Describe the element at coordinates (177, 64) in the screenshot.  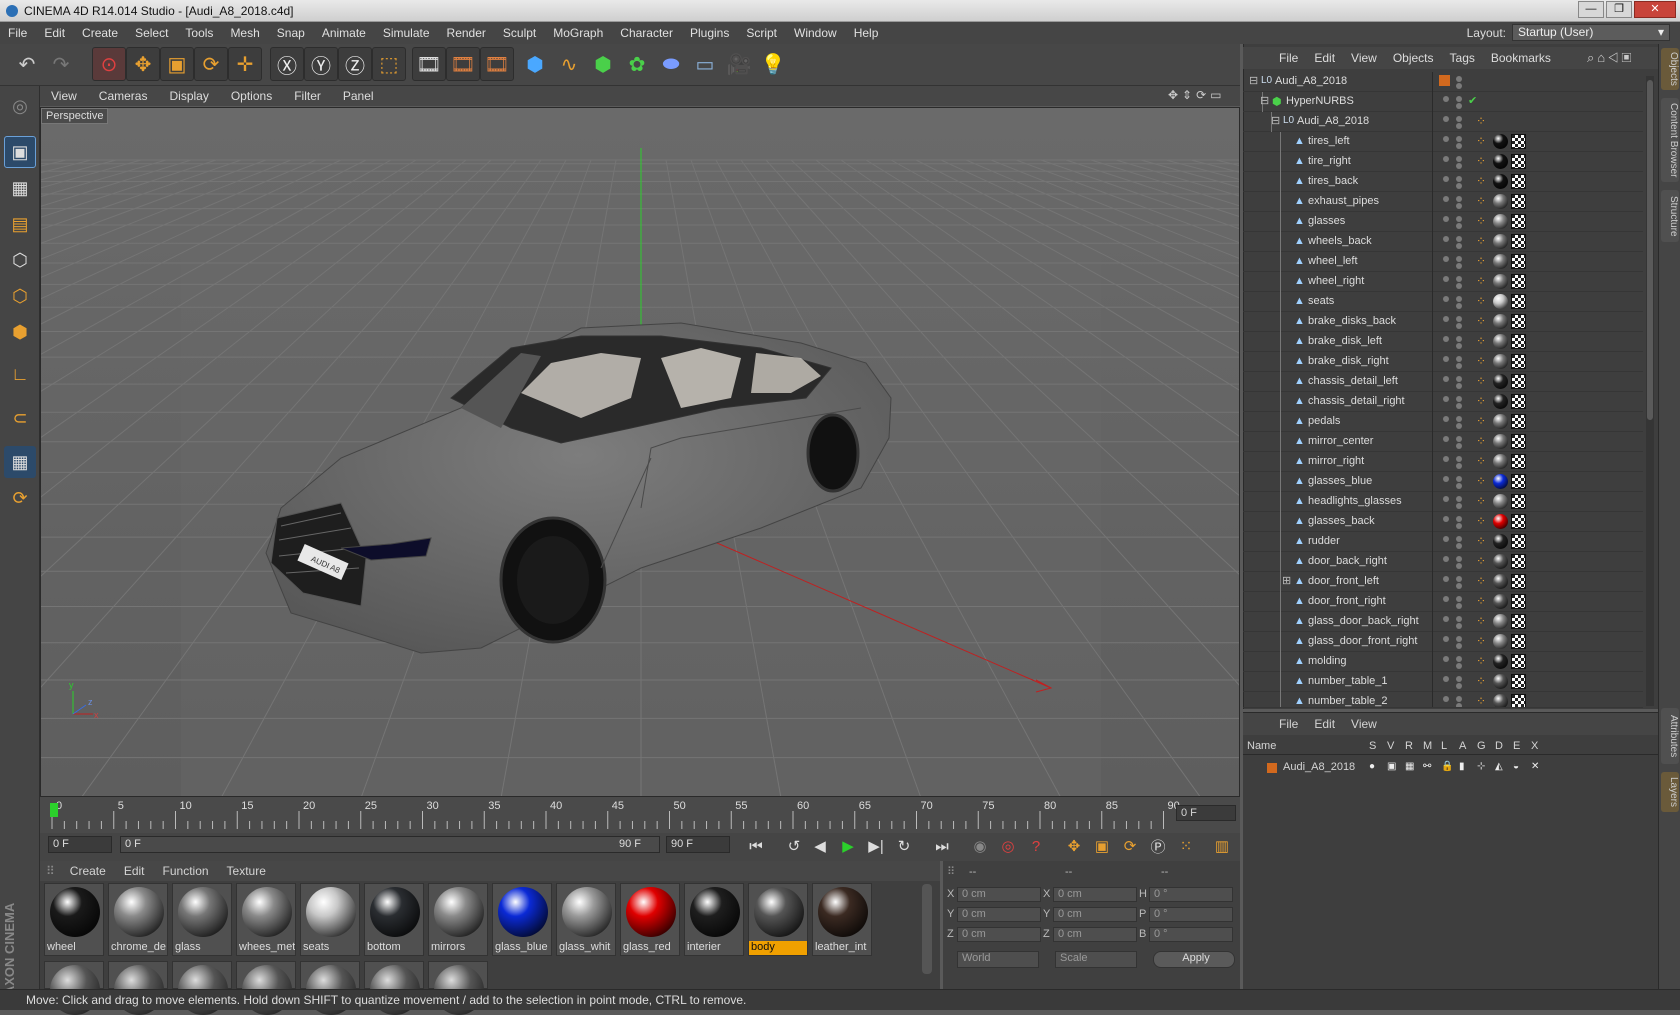
I see `scale-icon: ▣` at that location.